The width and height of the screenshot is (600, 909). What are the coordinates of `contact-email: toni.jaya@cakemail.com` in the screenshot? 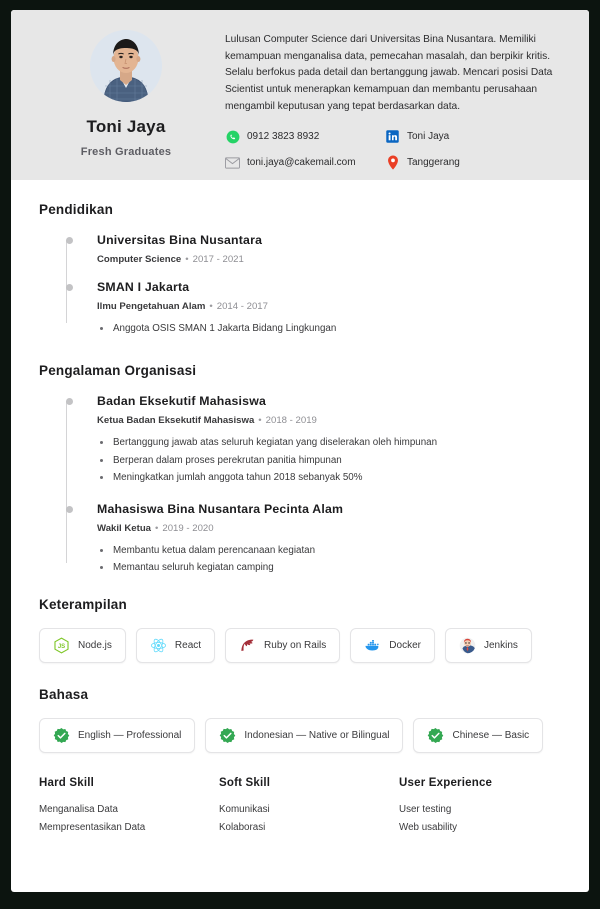 It's located at (305, 162).